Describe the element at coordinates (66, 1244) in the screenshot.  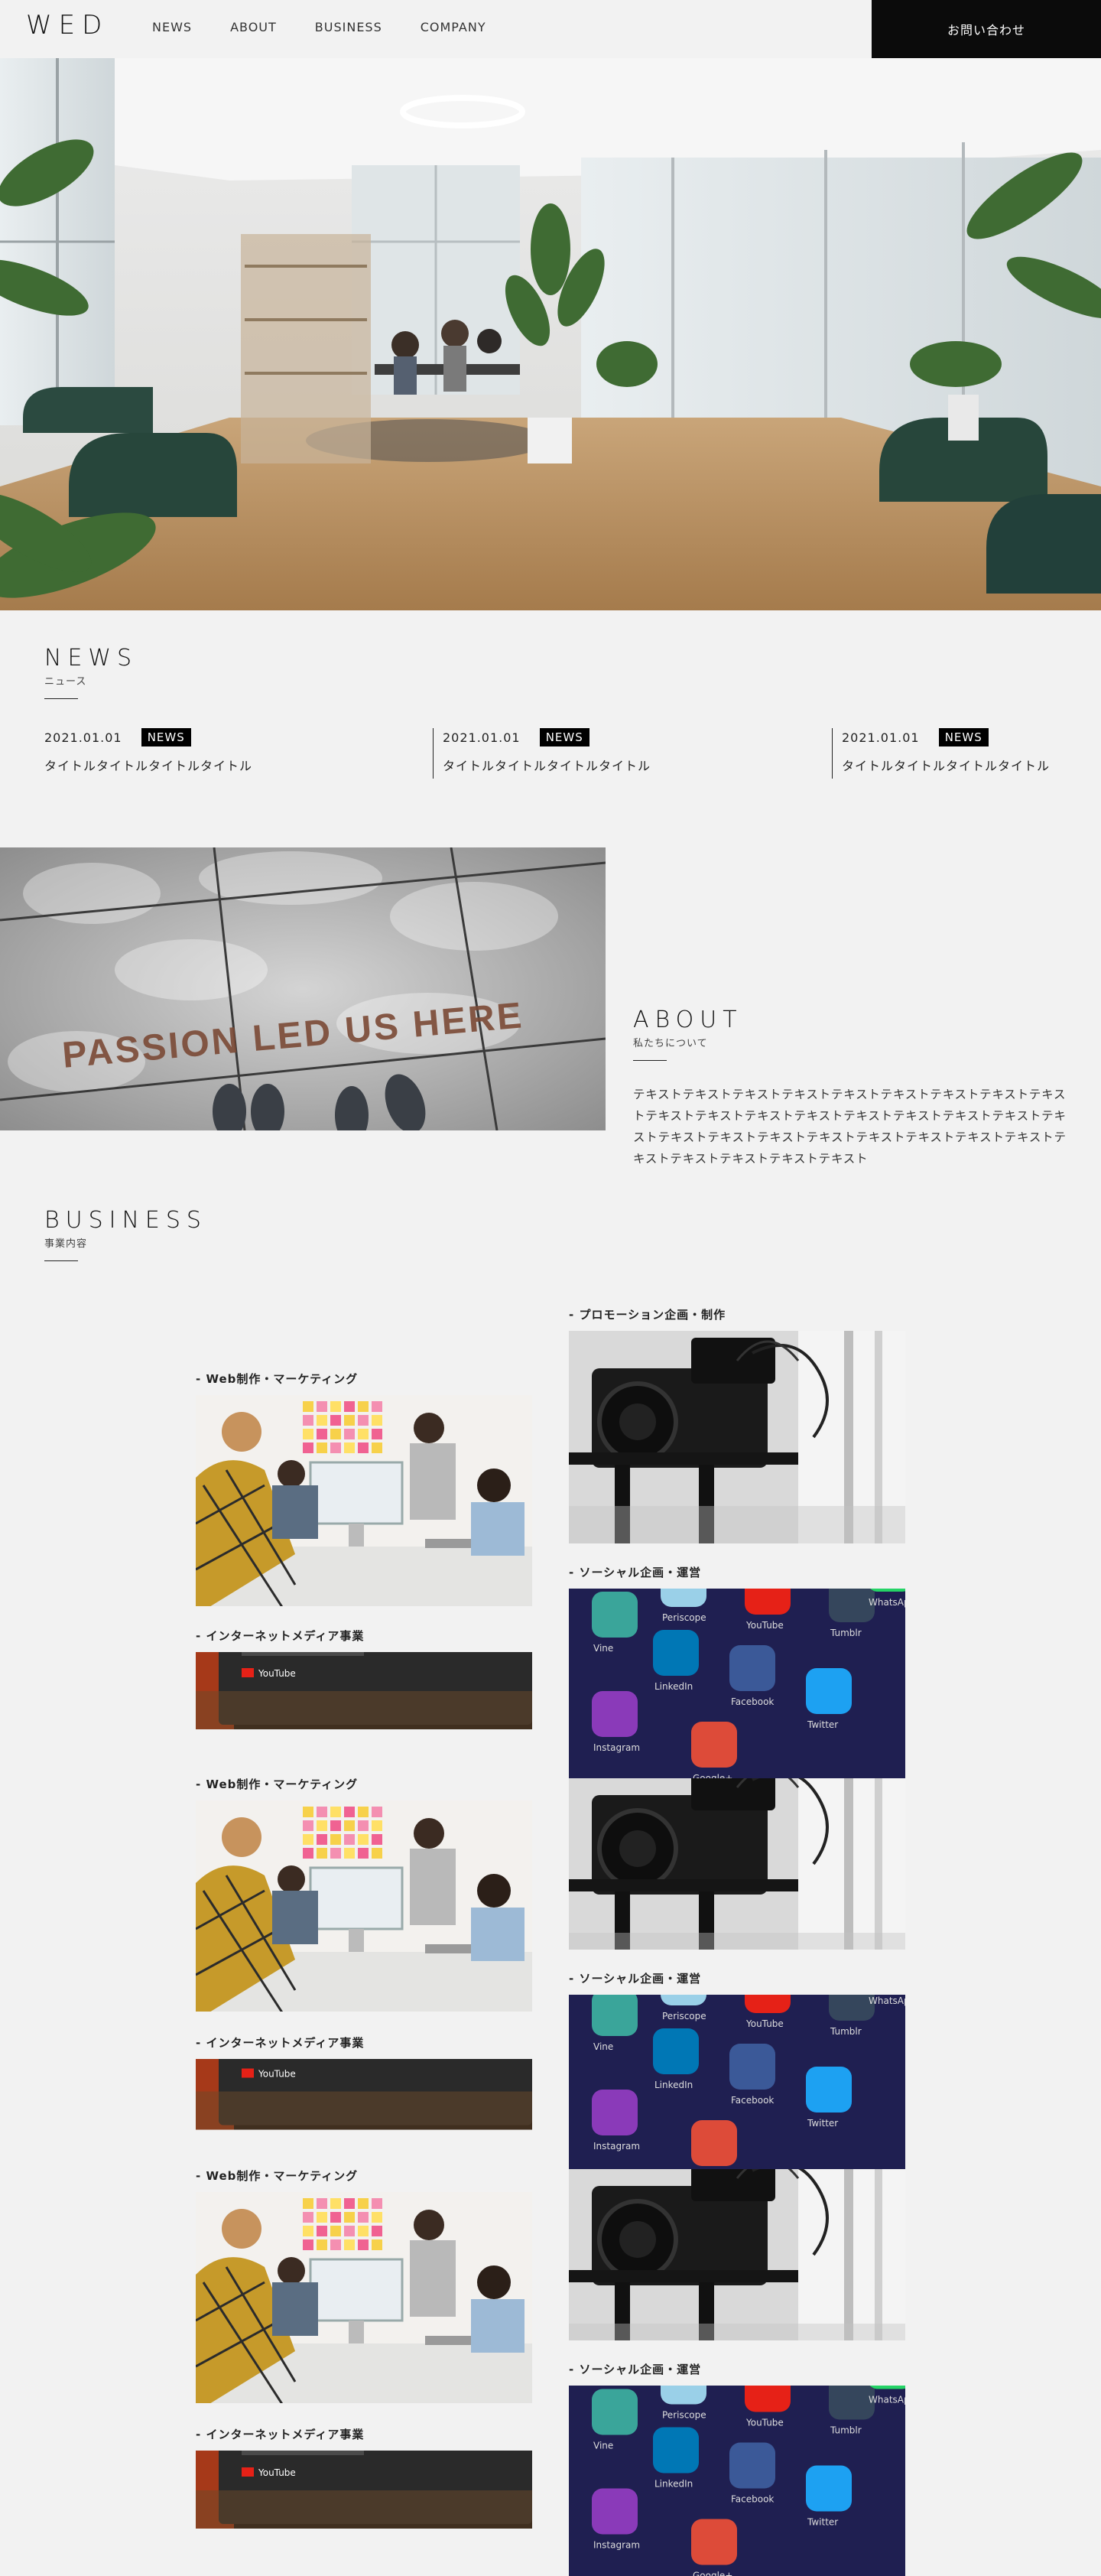
I see `business-heading-ja: 事業内容` at that location.